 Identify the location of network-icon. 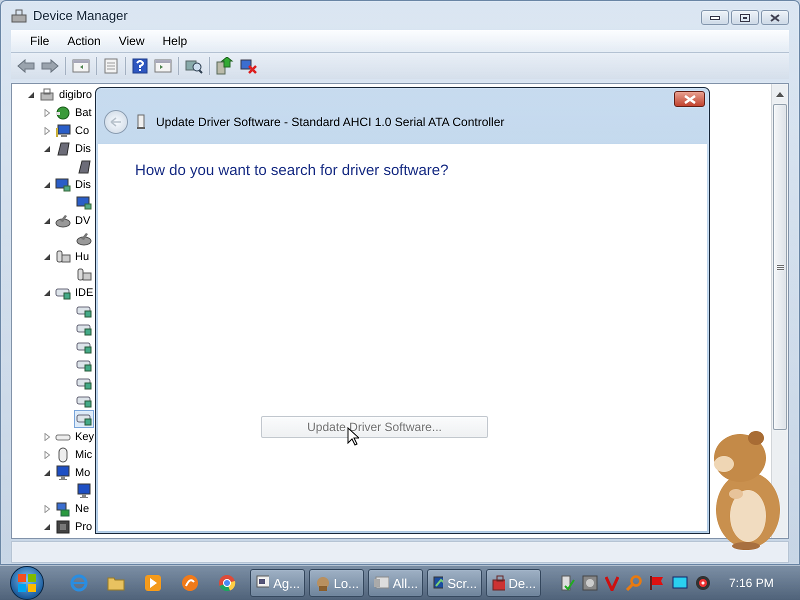
(63, 509).